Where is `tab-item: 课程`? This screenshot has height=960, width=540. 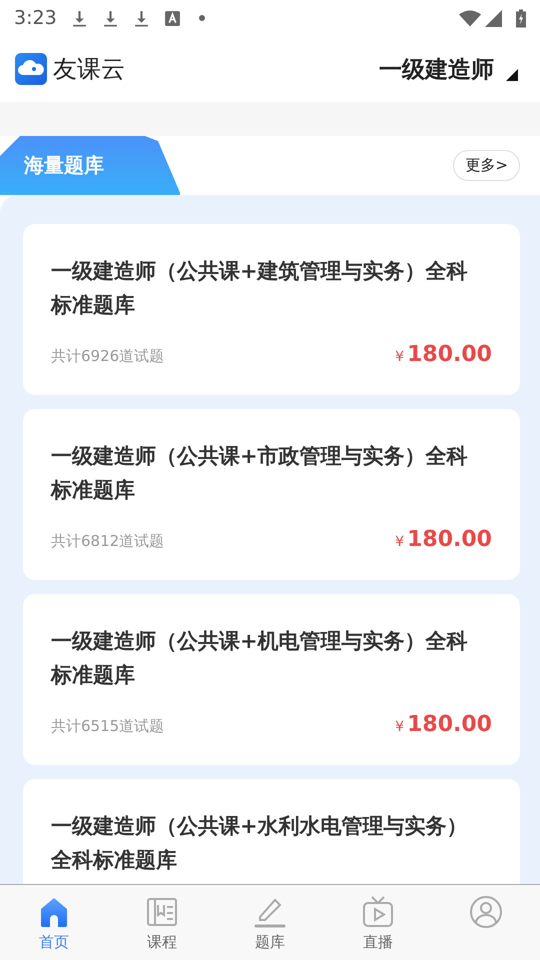 tab-item: 课程 is located at coordinates (162, 922).